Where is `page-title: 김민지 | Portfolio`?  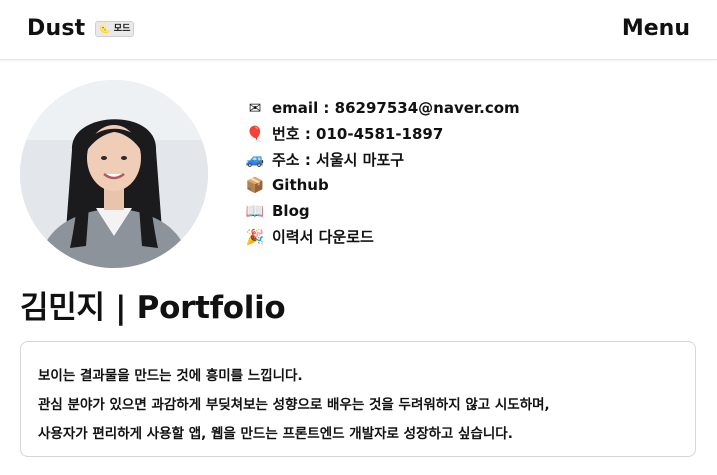 page-title: 김민지 | Portfolio is located at coordinates (153, 308).